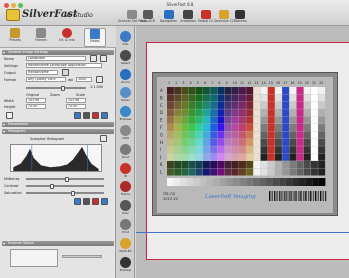 The image size is (349, 278). I want to click on save-settings-icon, so click(77, 115).